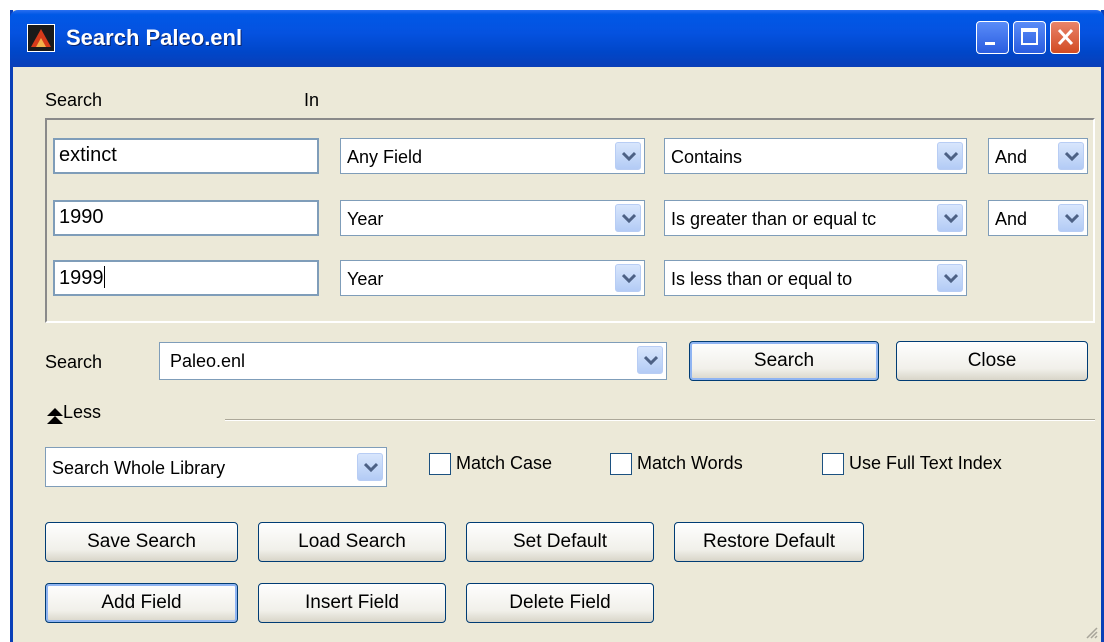 Image resolution: width=1104 pixels, height=642 pixels. What do you see at coordinates (784, 361) in the screenshot?
I see `search-button: Search` at bounding box center [784, 361].